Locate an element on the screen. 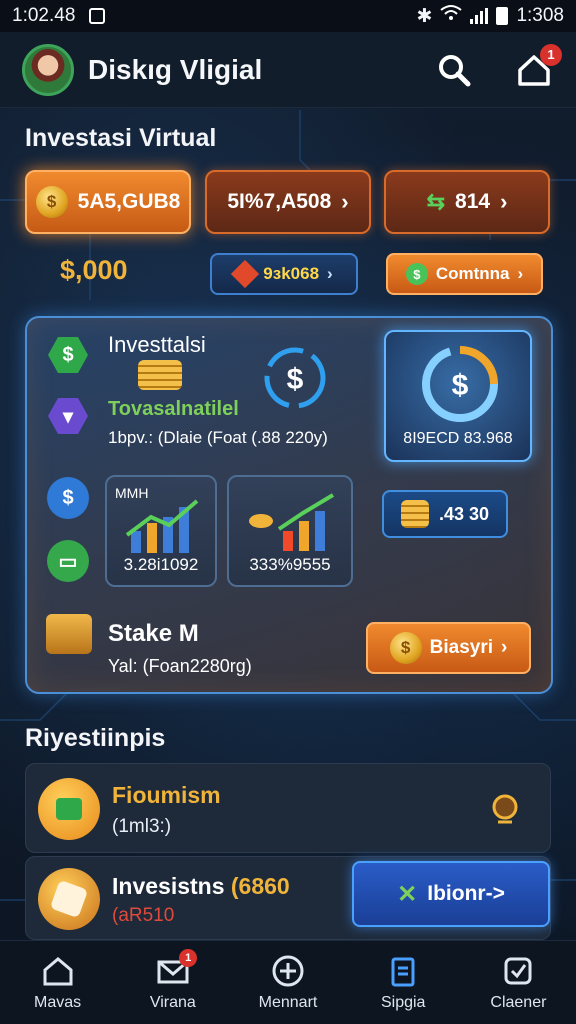  search-icon is located at coordinates (455, 70).